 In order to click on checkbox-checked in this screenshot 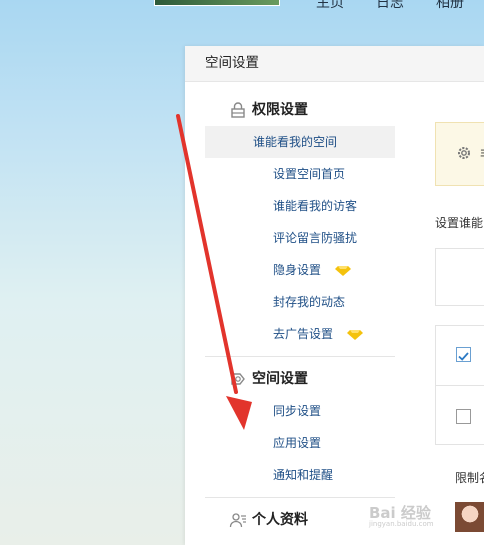, I will do `click(463, 354)`.